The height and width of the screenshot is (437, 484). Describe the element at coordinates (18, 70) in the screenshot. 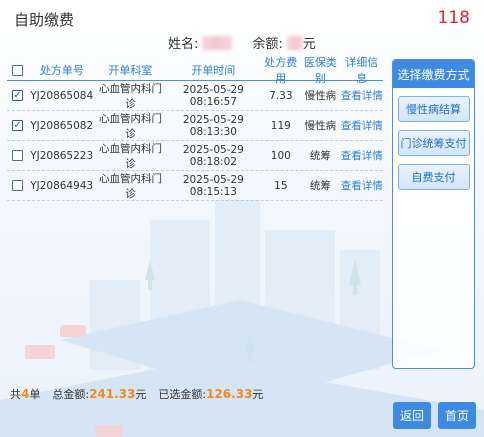

I see `select-all-checkbox` at that location.